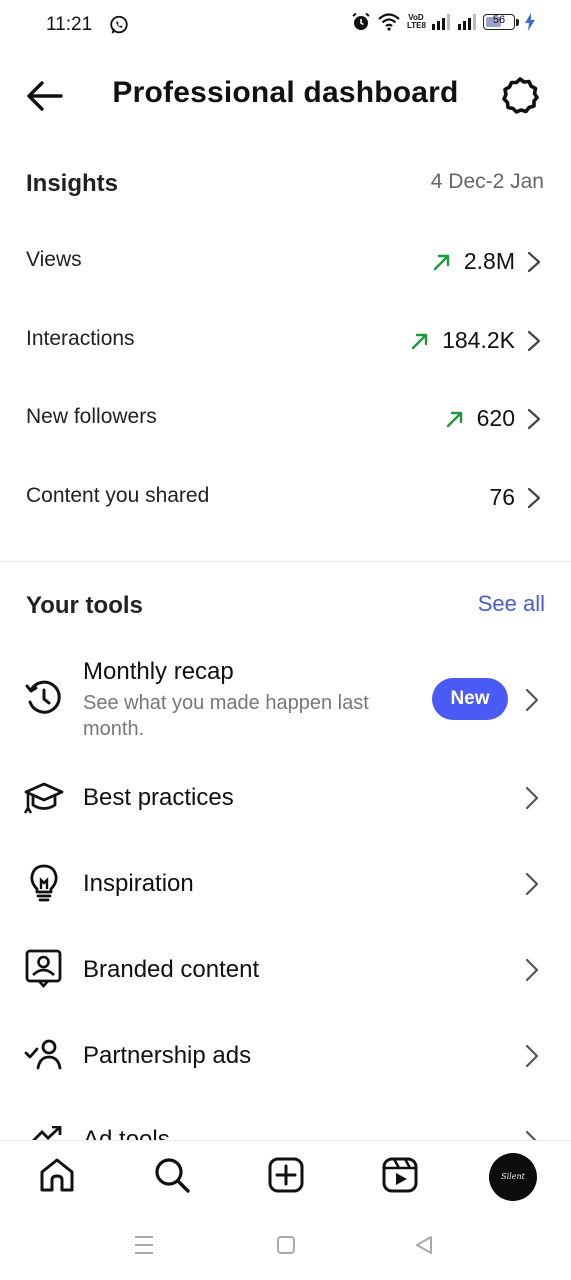 This screenshot has height=1280, width=571. What do you see at coordinates (138, 883) in the screenshot?
I see `tool-label: Inspiration` at bounding box center [138, 883].